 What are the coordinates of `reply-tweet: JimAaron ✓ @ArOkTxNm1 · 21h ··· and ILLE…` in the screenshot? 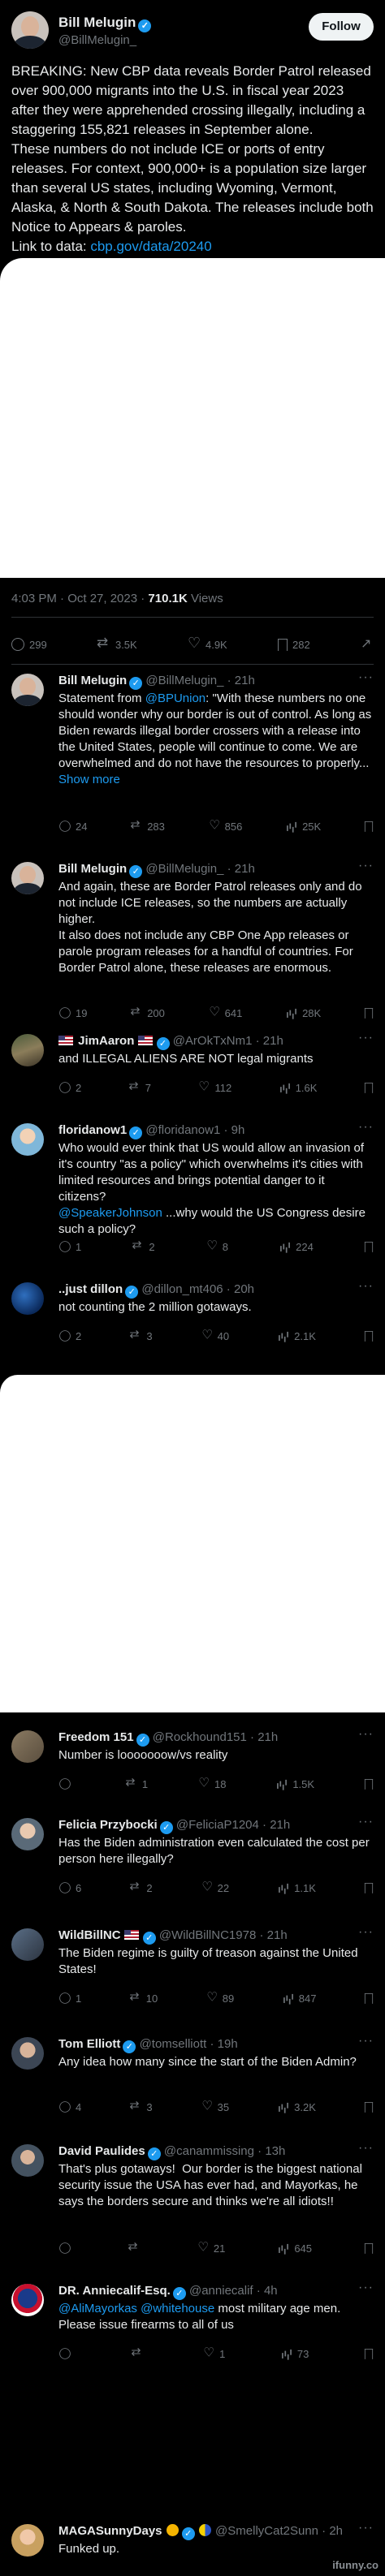 It's located at (192, 1065).